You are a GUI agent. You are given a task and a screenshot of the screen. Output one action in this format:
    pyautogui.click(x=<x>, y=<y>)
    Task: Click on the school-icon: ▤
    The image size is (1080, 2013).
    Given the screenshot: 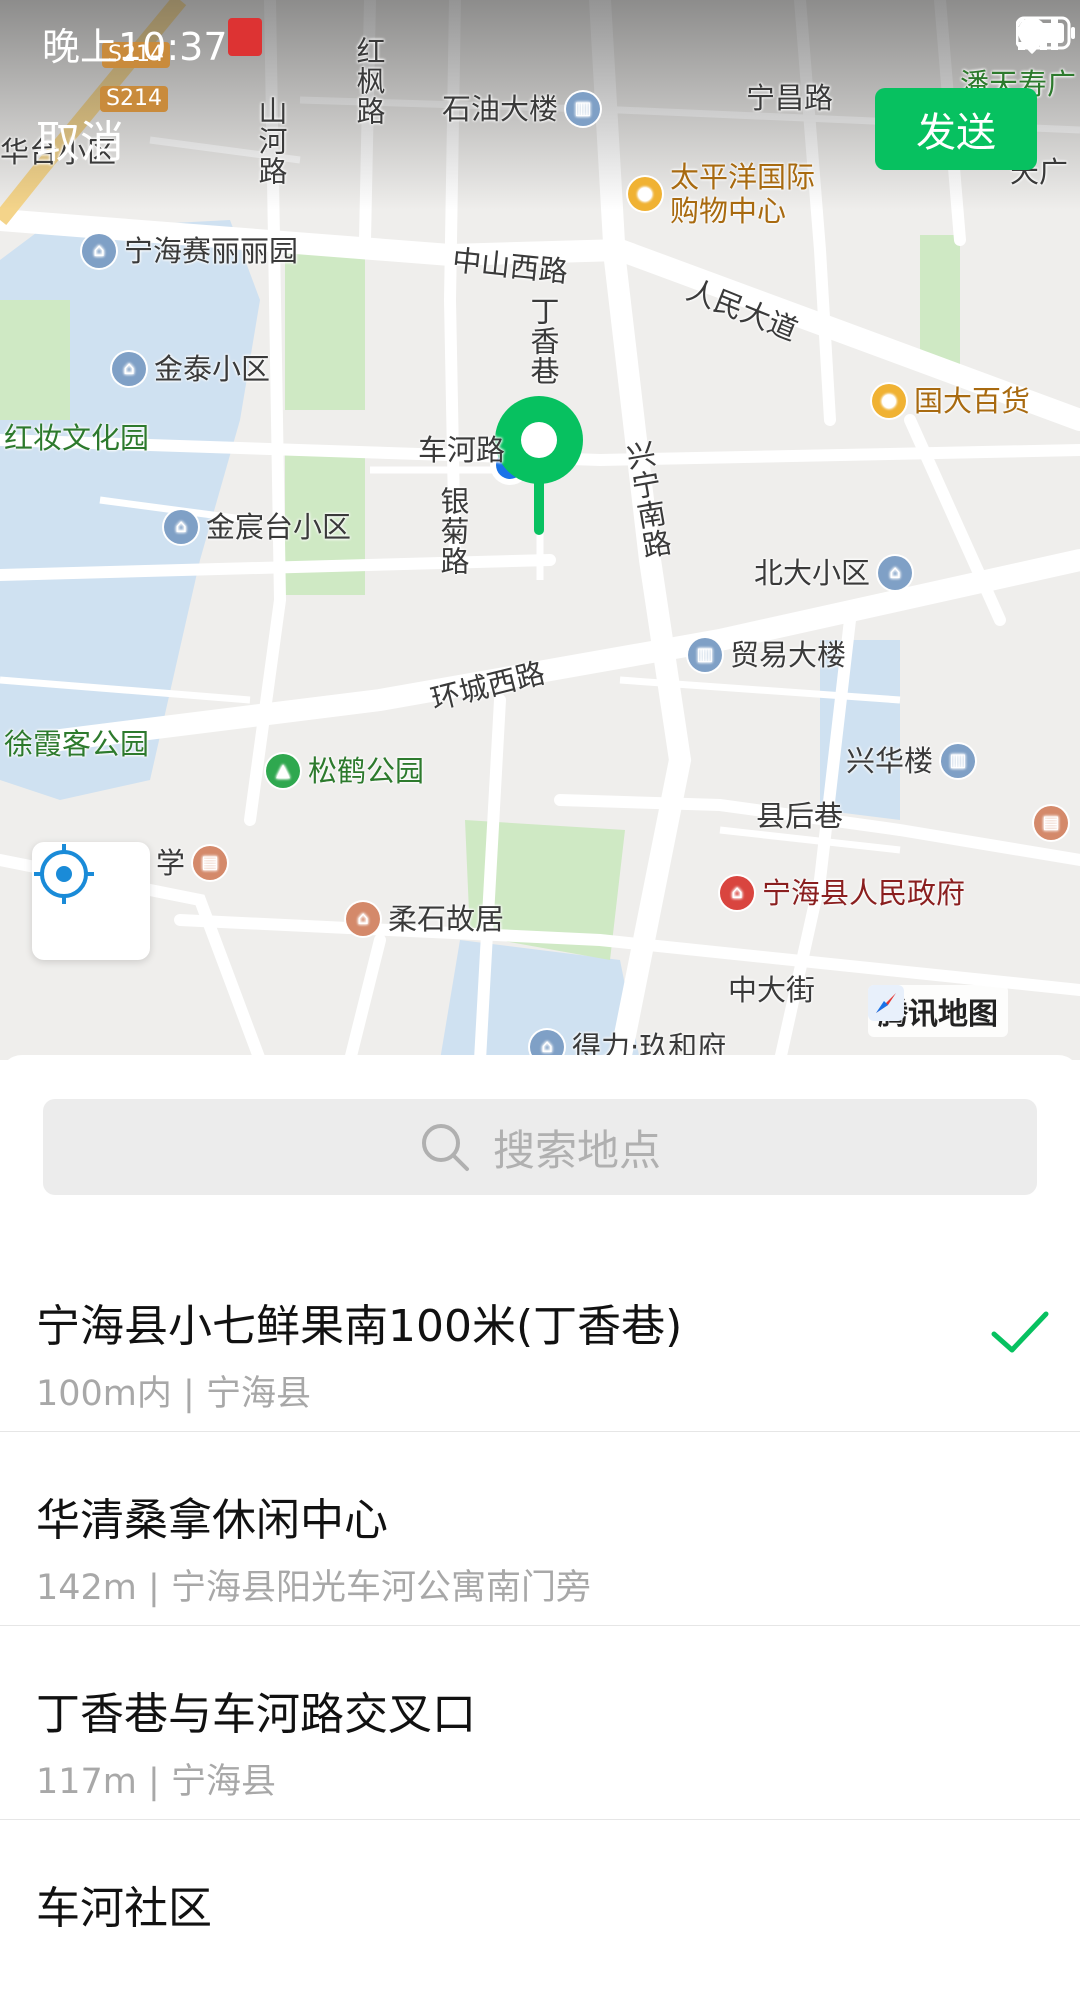 What is the action you would take?
    pyautogui.click(x=210, y=863)
    